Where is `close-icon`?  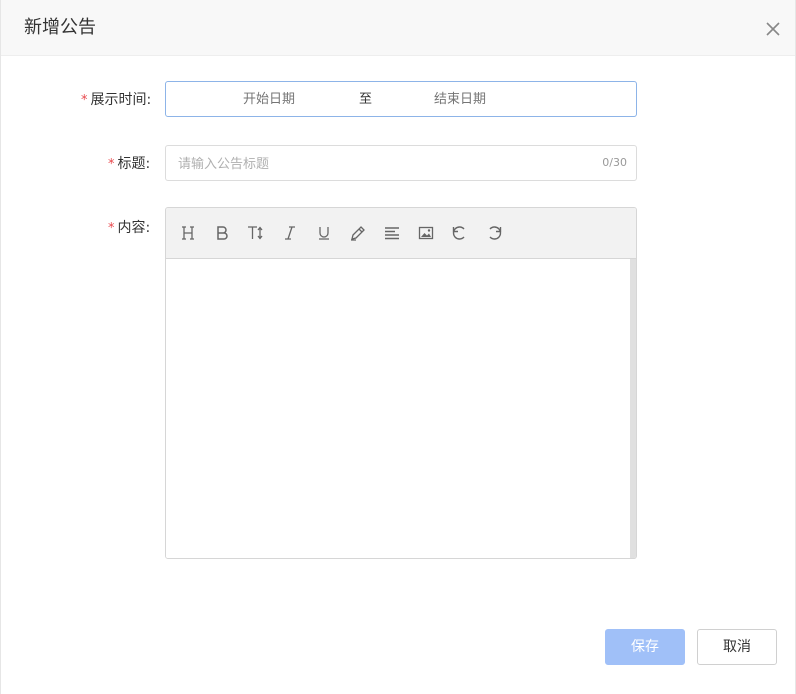
close-icon is located at coordinates (773, 32).